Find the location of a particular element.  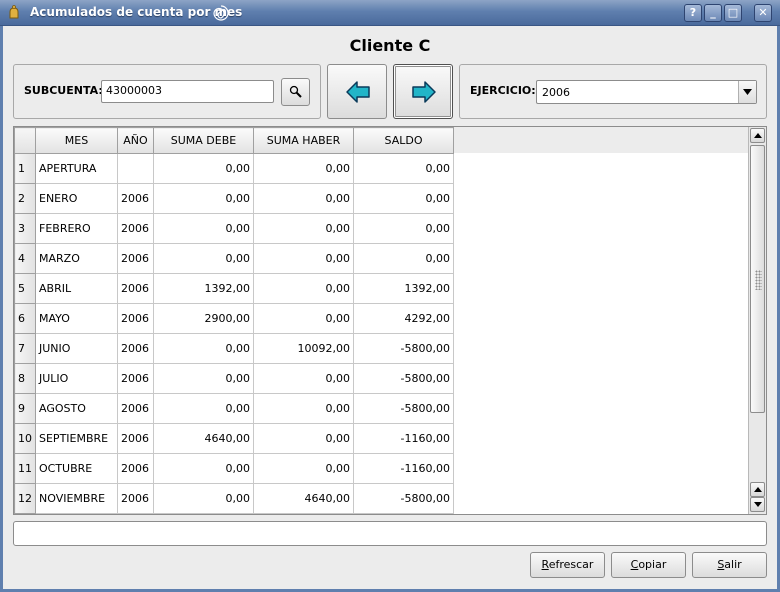

column-header-anio: AÑO is located at coordinates (135, 140).